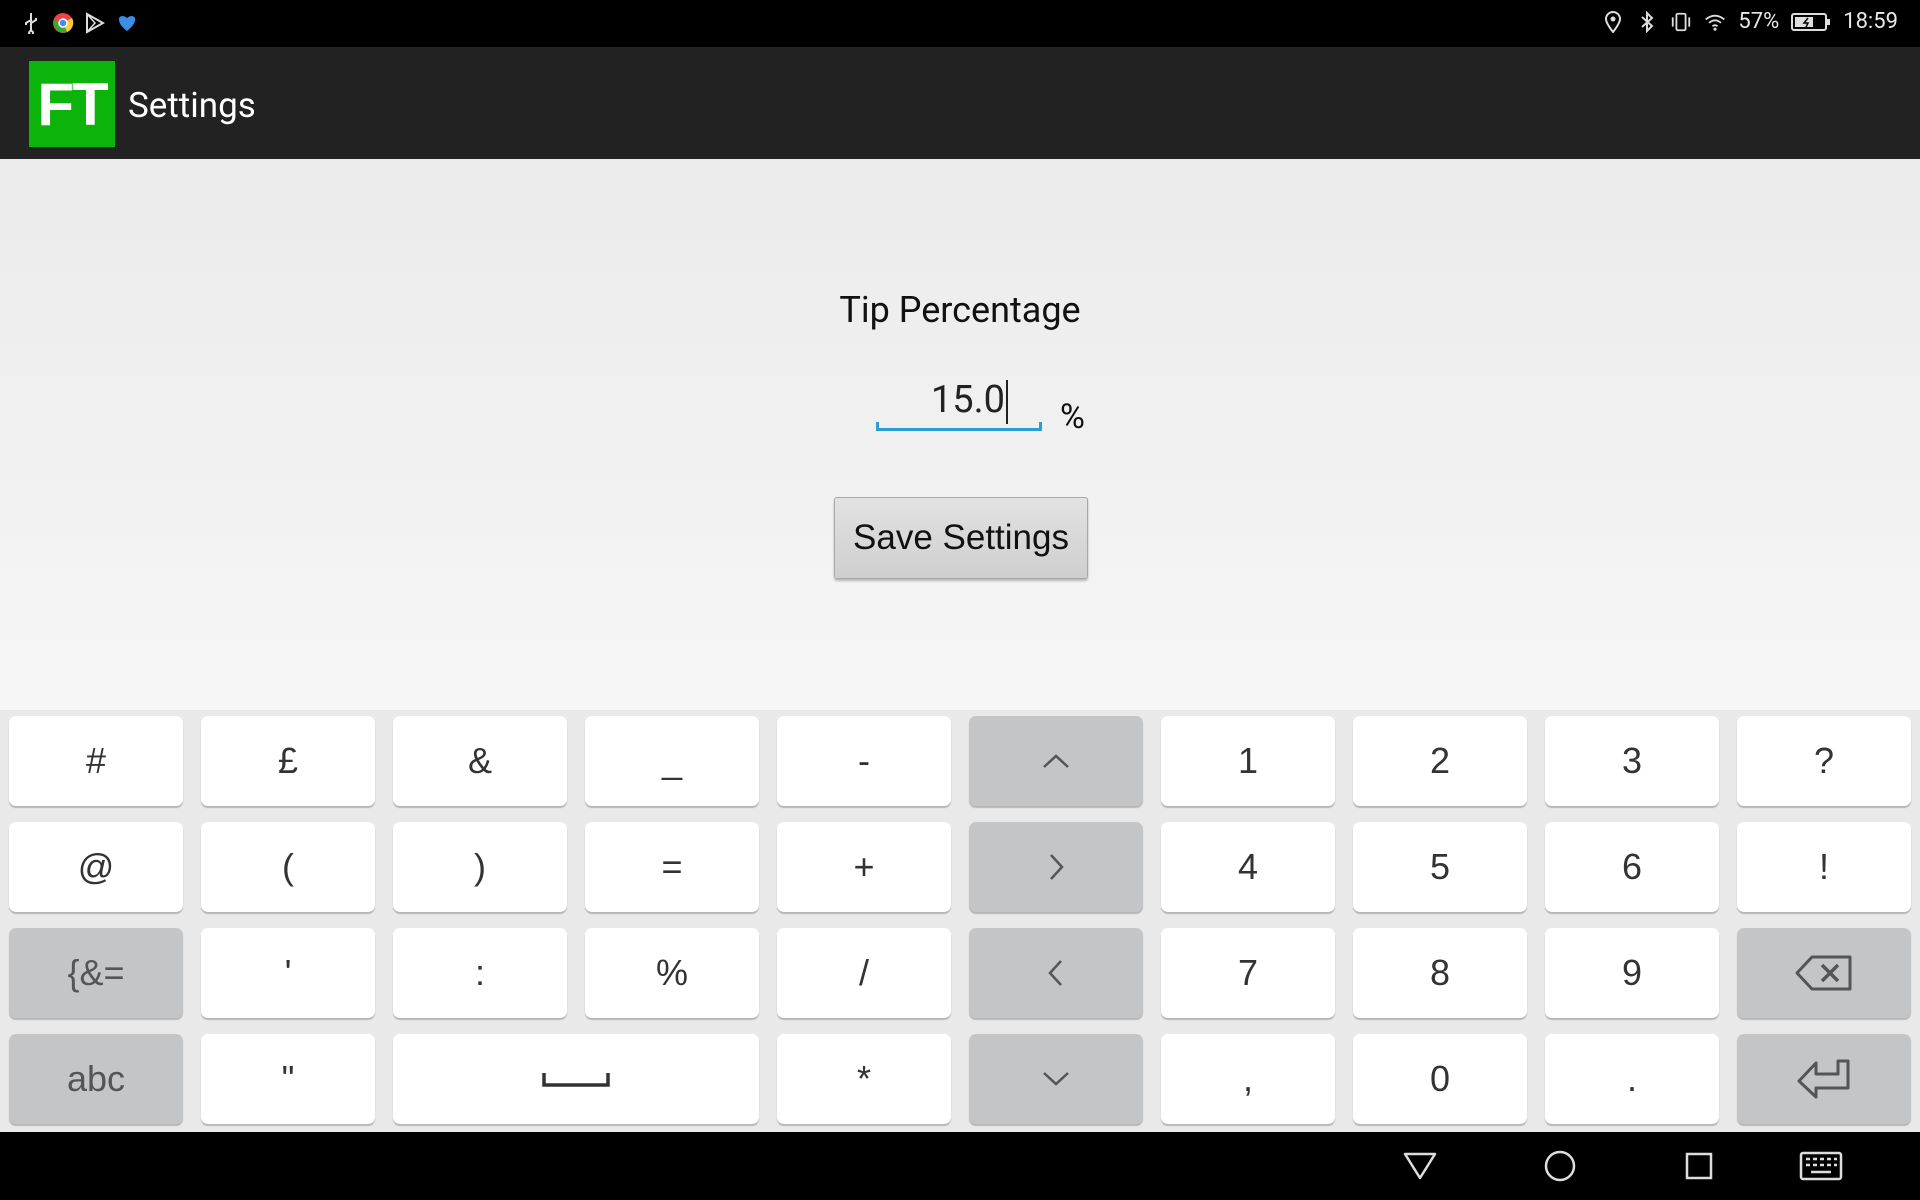  What do you see at coordinates (864, 973) in the screenshot?
I see `key-slash: /` at bounding box center [864, 973].